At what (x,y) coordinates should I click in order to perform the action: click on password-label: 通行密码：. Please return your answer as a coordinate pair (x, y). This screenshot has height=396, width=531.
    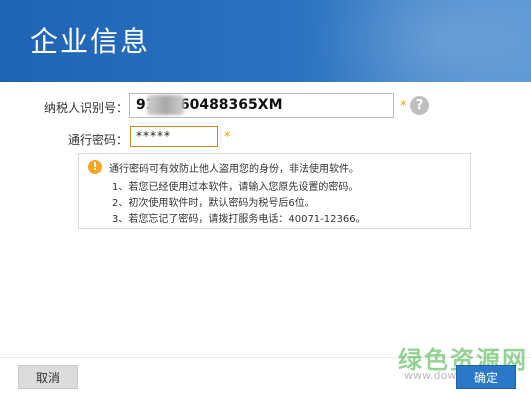
    Looking at the image, I should click on (97, 140).